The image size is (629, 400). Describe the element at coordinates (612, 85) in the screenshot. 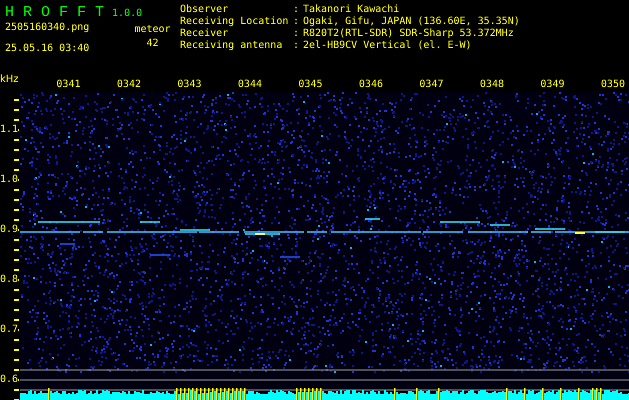

I see `time-label: 0350` at that location.